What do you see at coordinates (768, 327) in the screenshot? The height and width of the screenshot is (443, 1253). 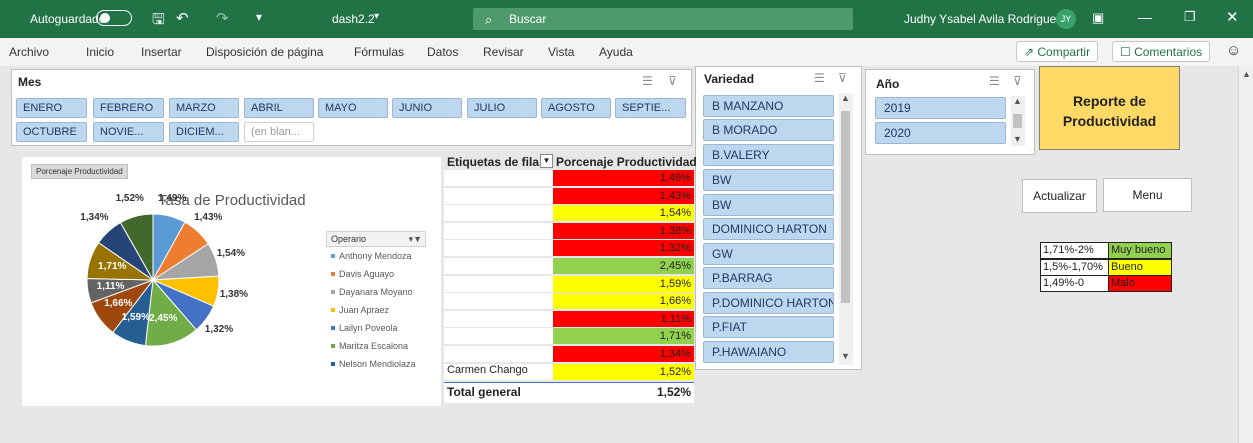 I see `slicer-item-variedad: P.FIAT` at bounding box center [768, 327].